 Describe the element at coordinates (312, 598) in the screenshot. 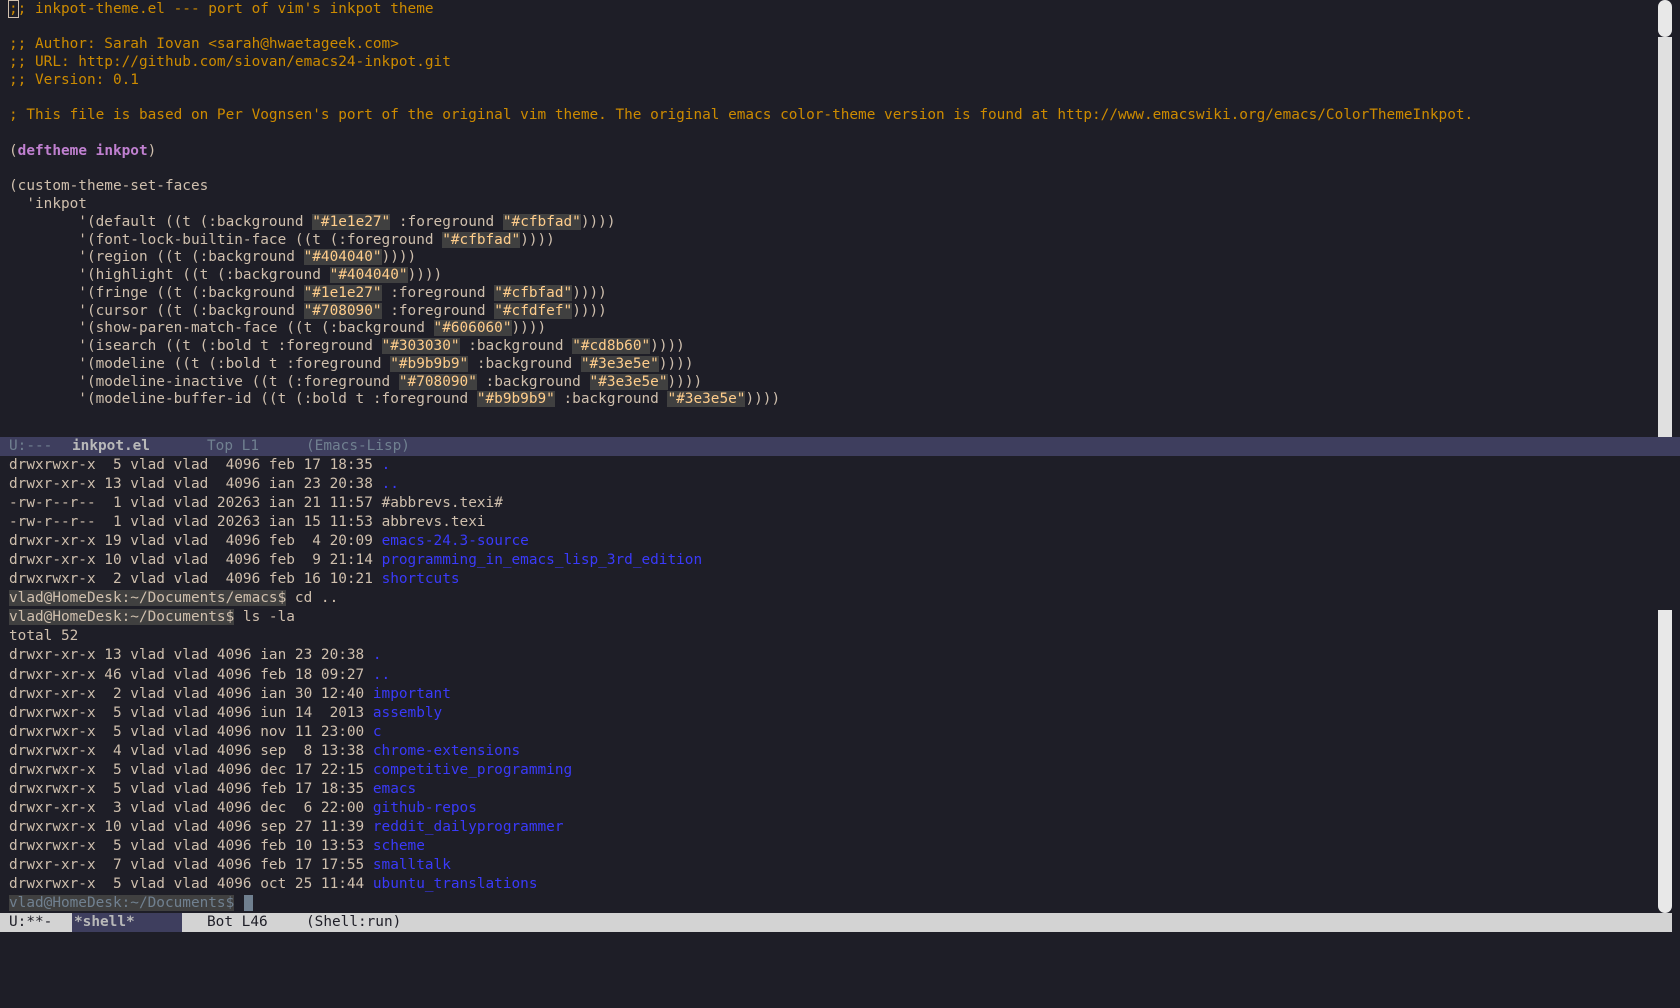

I see `shell-command: cd ..` at that location.